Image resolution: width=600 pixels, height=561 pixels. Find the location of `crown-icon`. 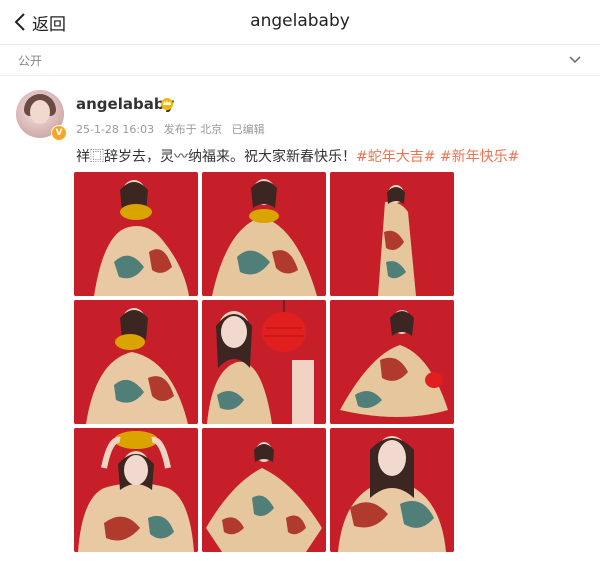

crown-icon is located at coordinates (167, 104).